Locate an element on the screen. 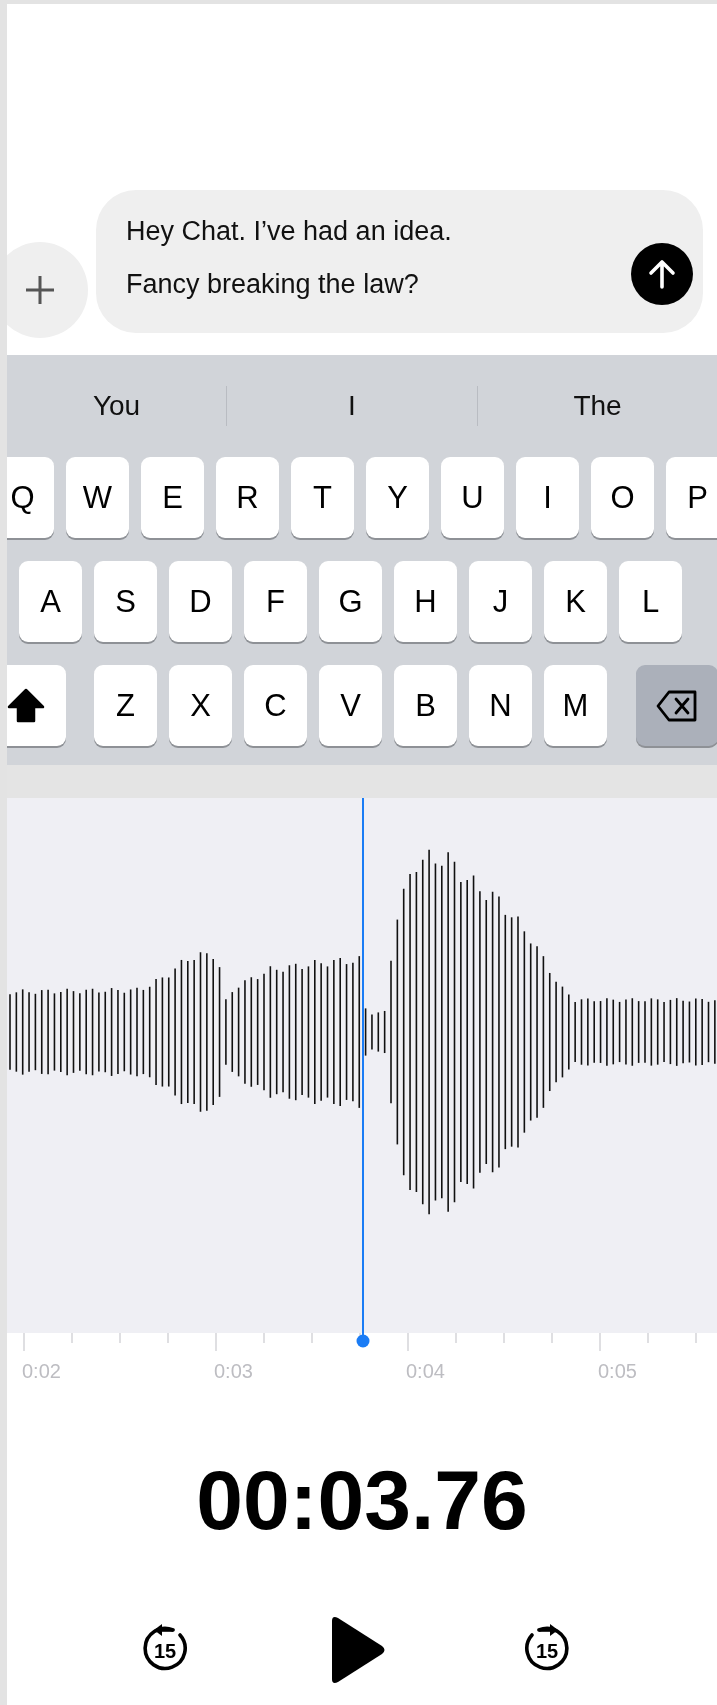  letter-key: Y is located at coordinates (397, 497).